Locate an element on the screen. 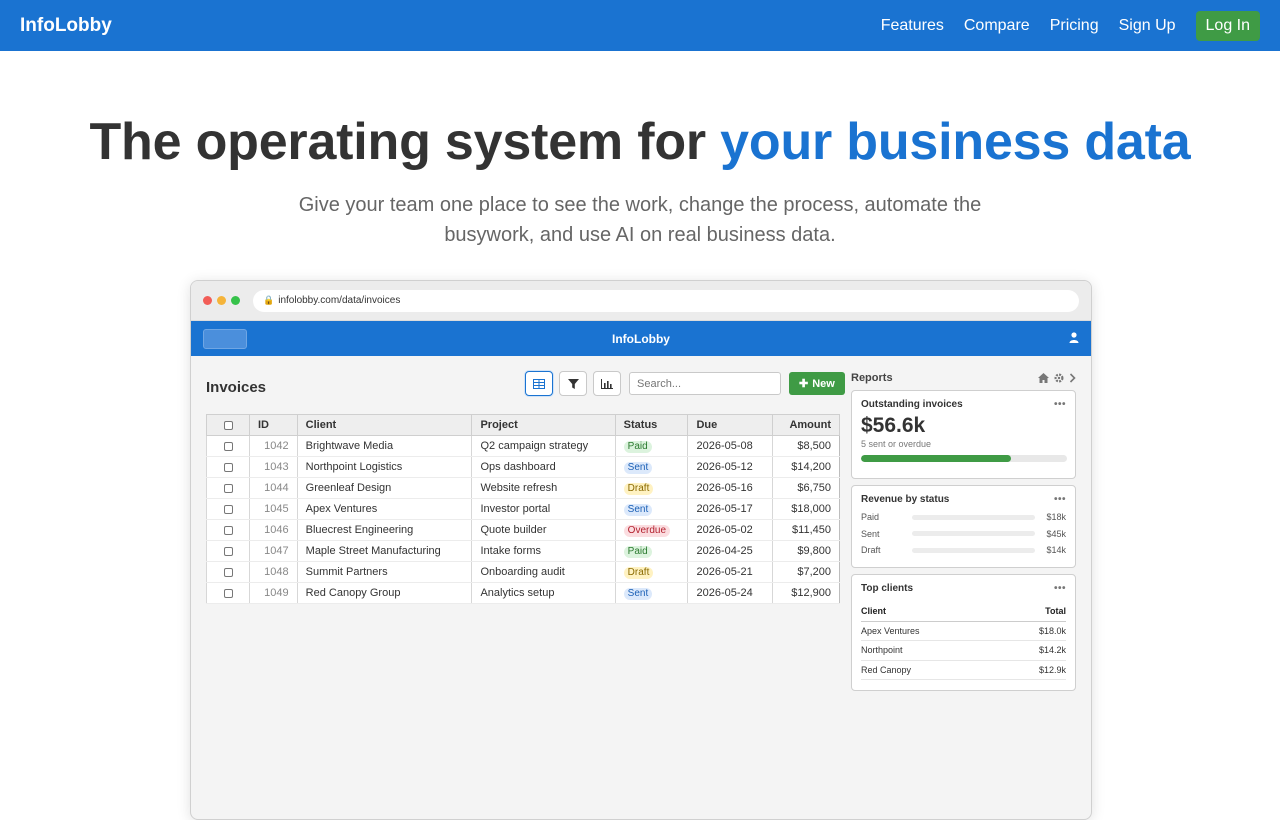  outstanding-note: 5 sent or overdue is located at coordinates (896, 444).